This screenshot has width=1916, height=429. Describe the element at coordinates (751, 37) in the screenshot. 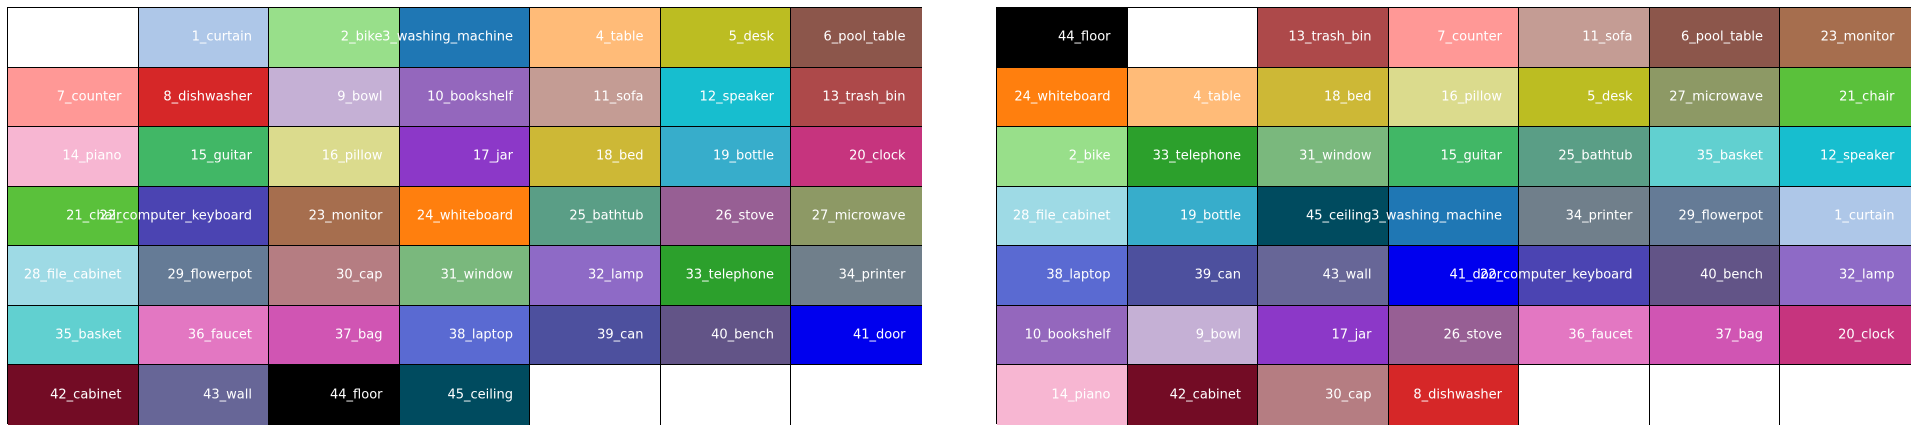

I see `swatch-label: 5_desk` at that location.